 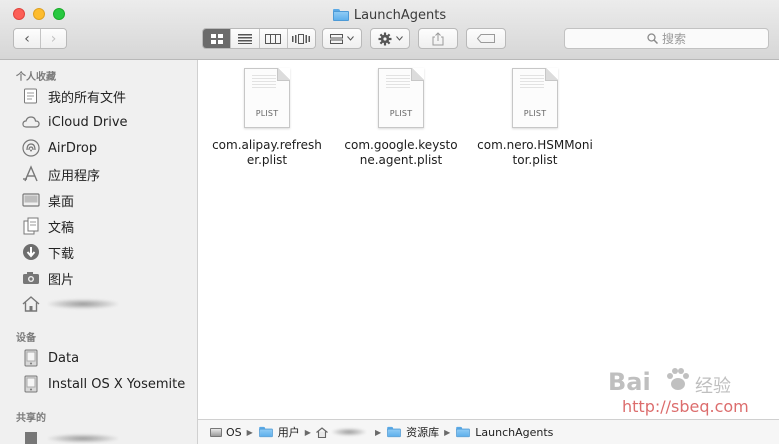 What do you see at coordinates (31, 148) in the screenshot?
I see `airdrop-icon` at bounding box center [31, 148].